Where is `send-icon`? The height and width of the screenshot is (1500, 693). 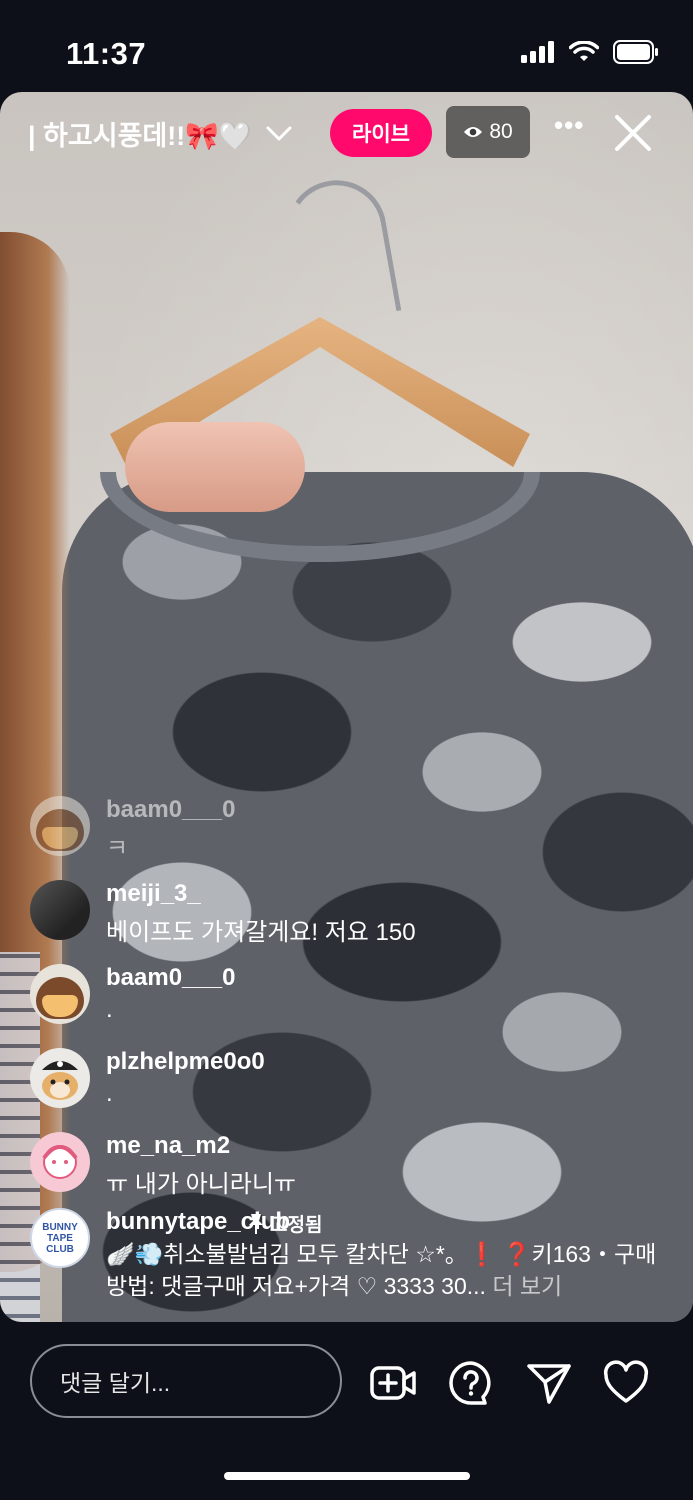
send-icon is located at coordinates (549, 1383).